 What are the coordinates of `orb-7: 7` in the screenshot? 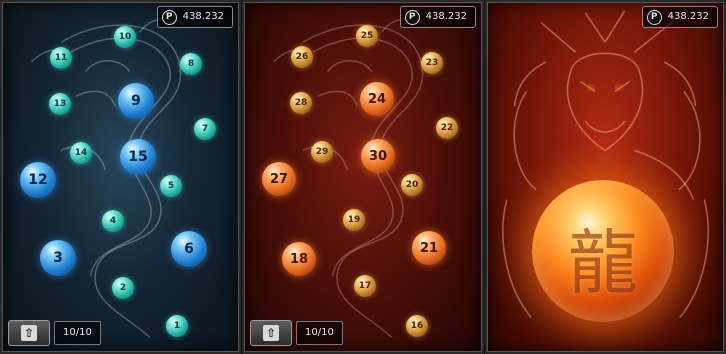 It's located at (205, 129).